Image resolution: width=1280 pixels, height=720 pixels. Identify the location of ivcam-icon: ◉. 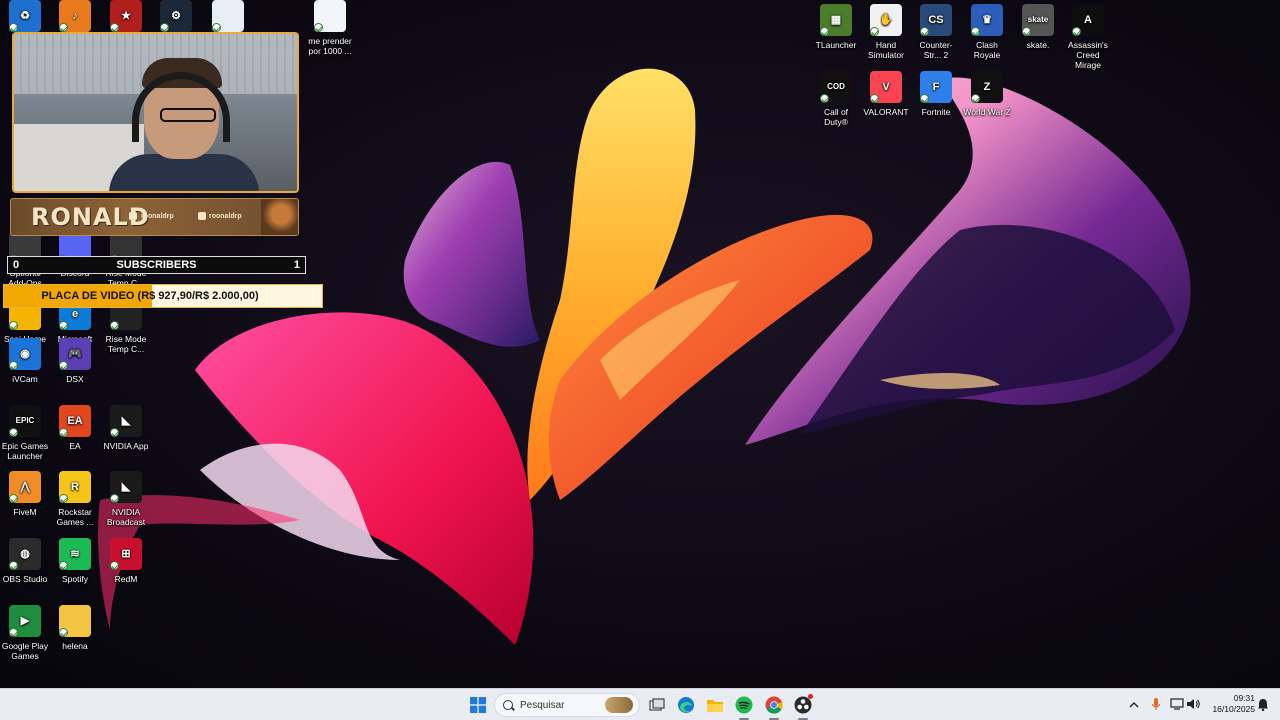
(25, 354).